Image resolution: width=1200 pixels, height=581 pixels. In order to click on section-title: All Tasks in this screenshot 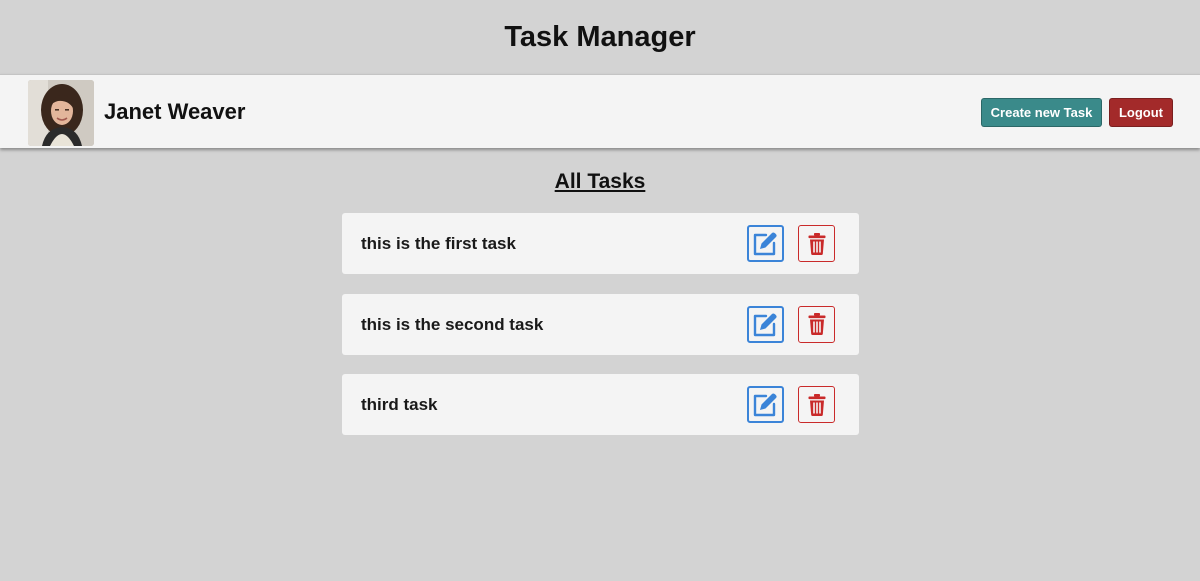, I will do `click(600, 181)`.